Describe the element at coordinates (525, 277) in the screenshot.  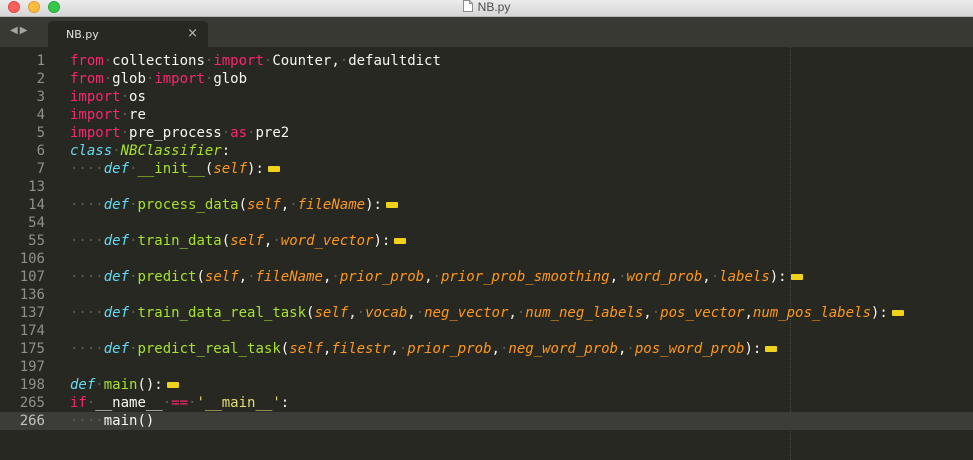
I see `code-token: prior_prob_smoothing` at that location.